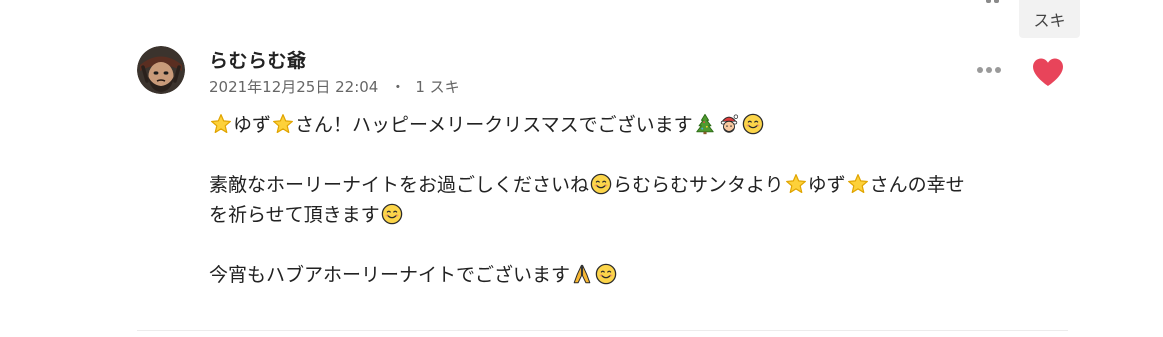 This screenshot has height=337, width=1163. What do you see at coordinates (729, 124) in the screenshot?
I see `santa-icon` at bounding box center [729, 124].